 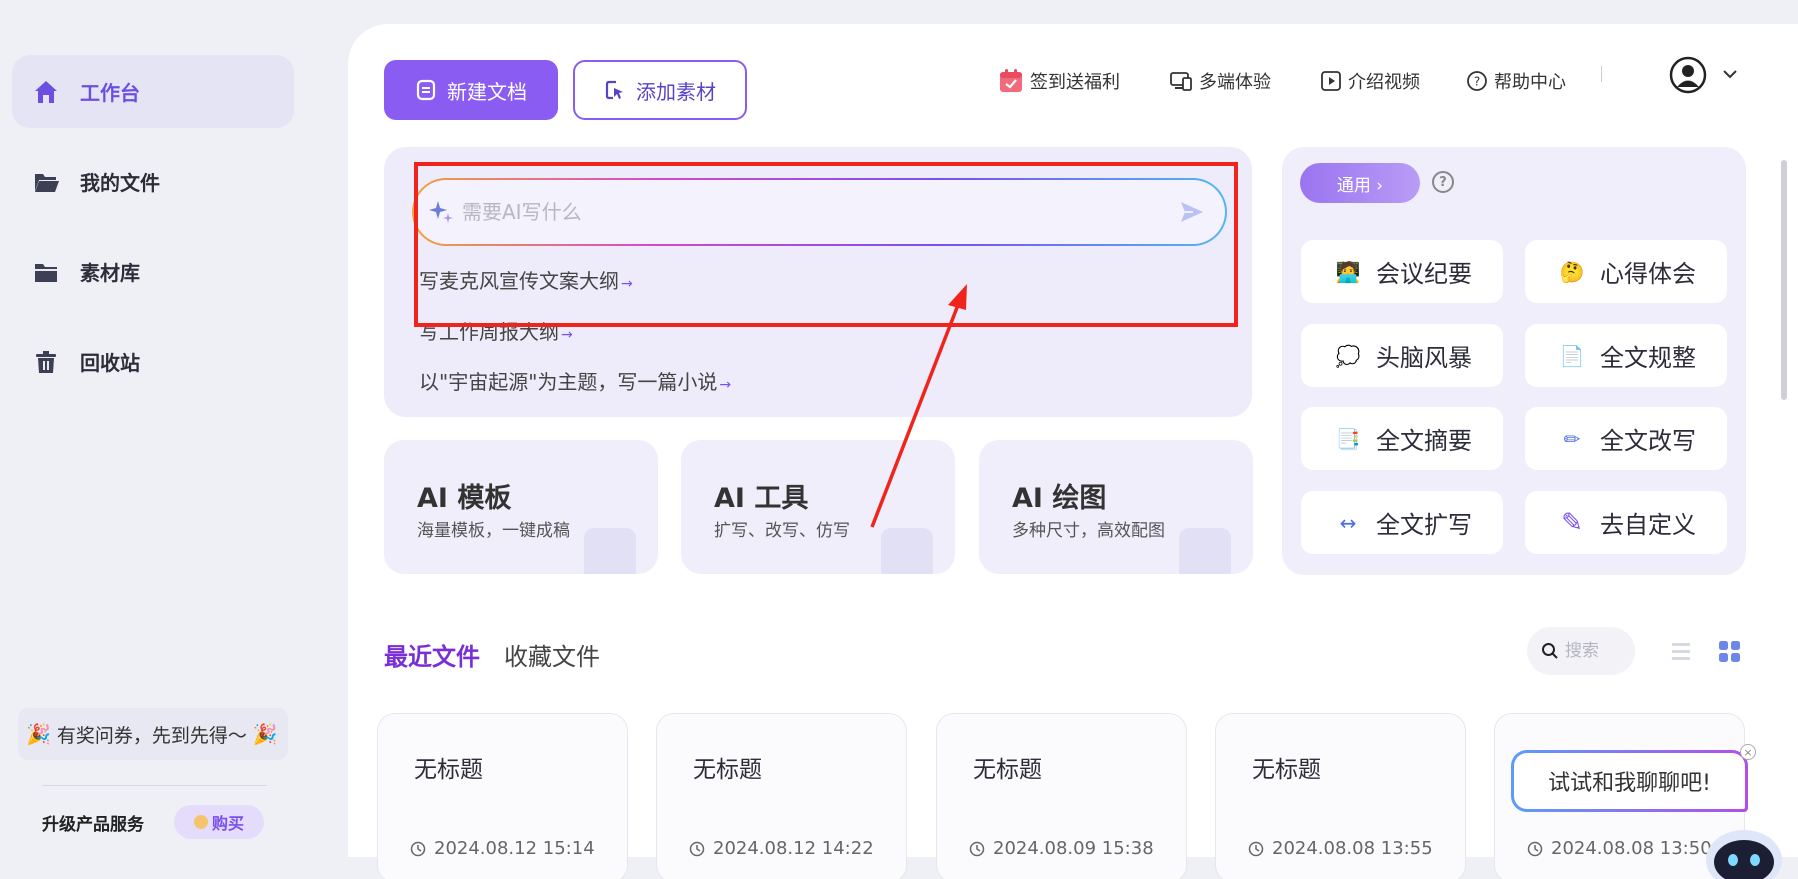 What do you see at coordinates (493, 531) in the screenshot?
I see `card-subtitle: 海量模板，一键成稿` at bounding box center [493, 531].